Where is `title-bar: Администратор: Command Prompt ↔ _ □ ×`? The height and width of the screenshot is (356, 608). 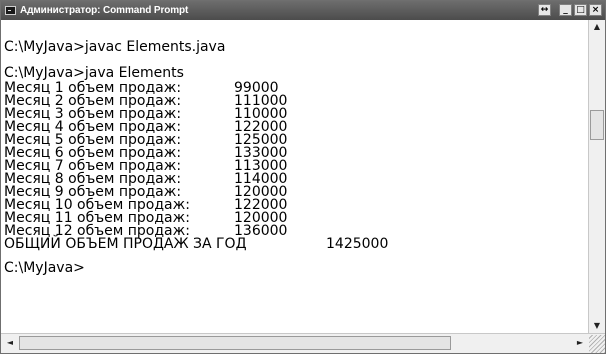
title-bar: Администратор: Command Prompt ↔ _ □ × is located at coordinates (303, 10).